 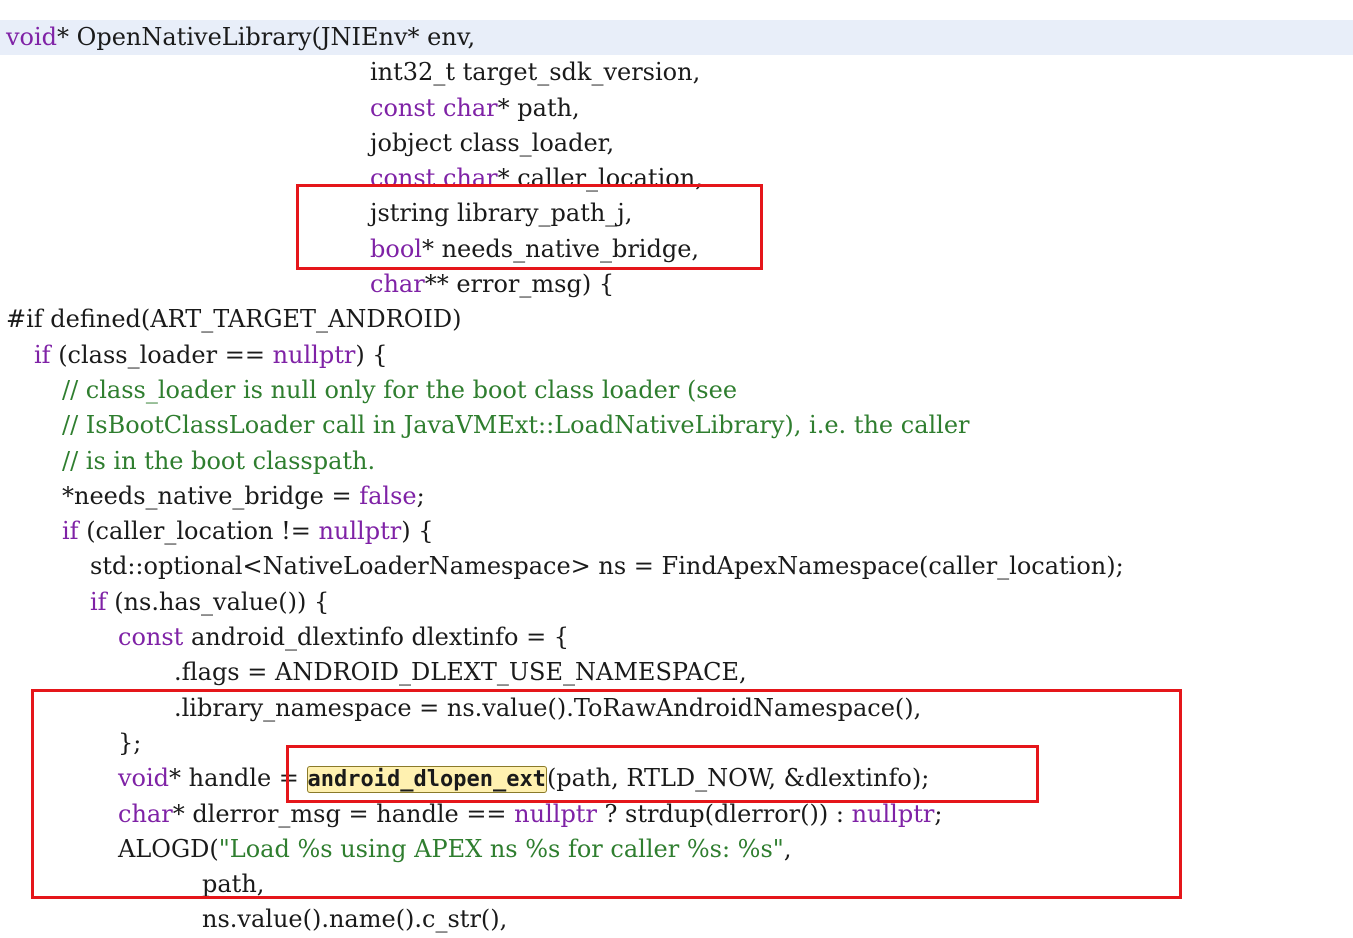 I want to click on code-token: * caller_location,, so click(x=600, y=178).